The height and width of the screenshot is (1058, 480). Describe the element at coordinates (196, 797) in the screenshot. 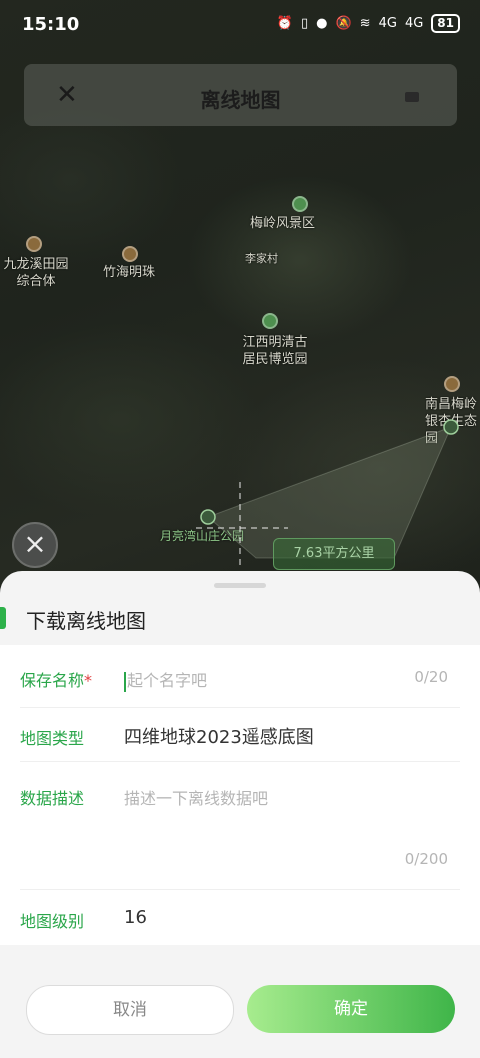

I see `description-input: 描述一下离线数据吧` at that location.